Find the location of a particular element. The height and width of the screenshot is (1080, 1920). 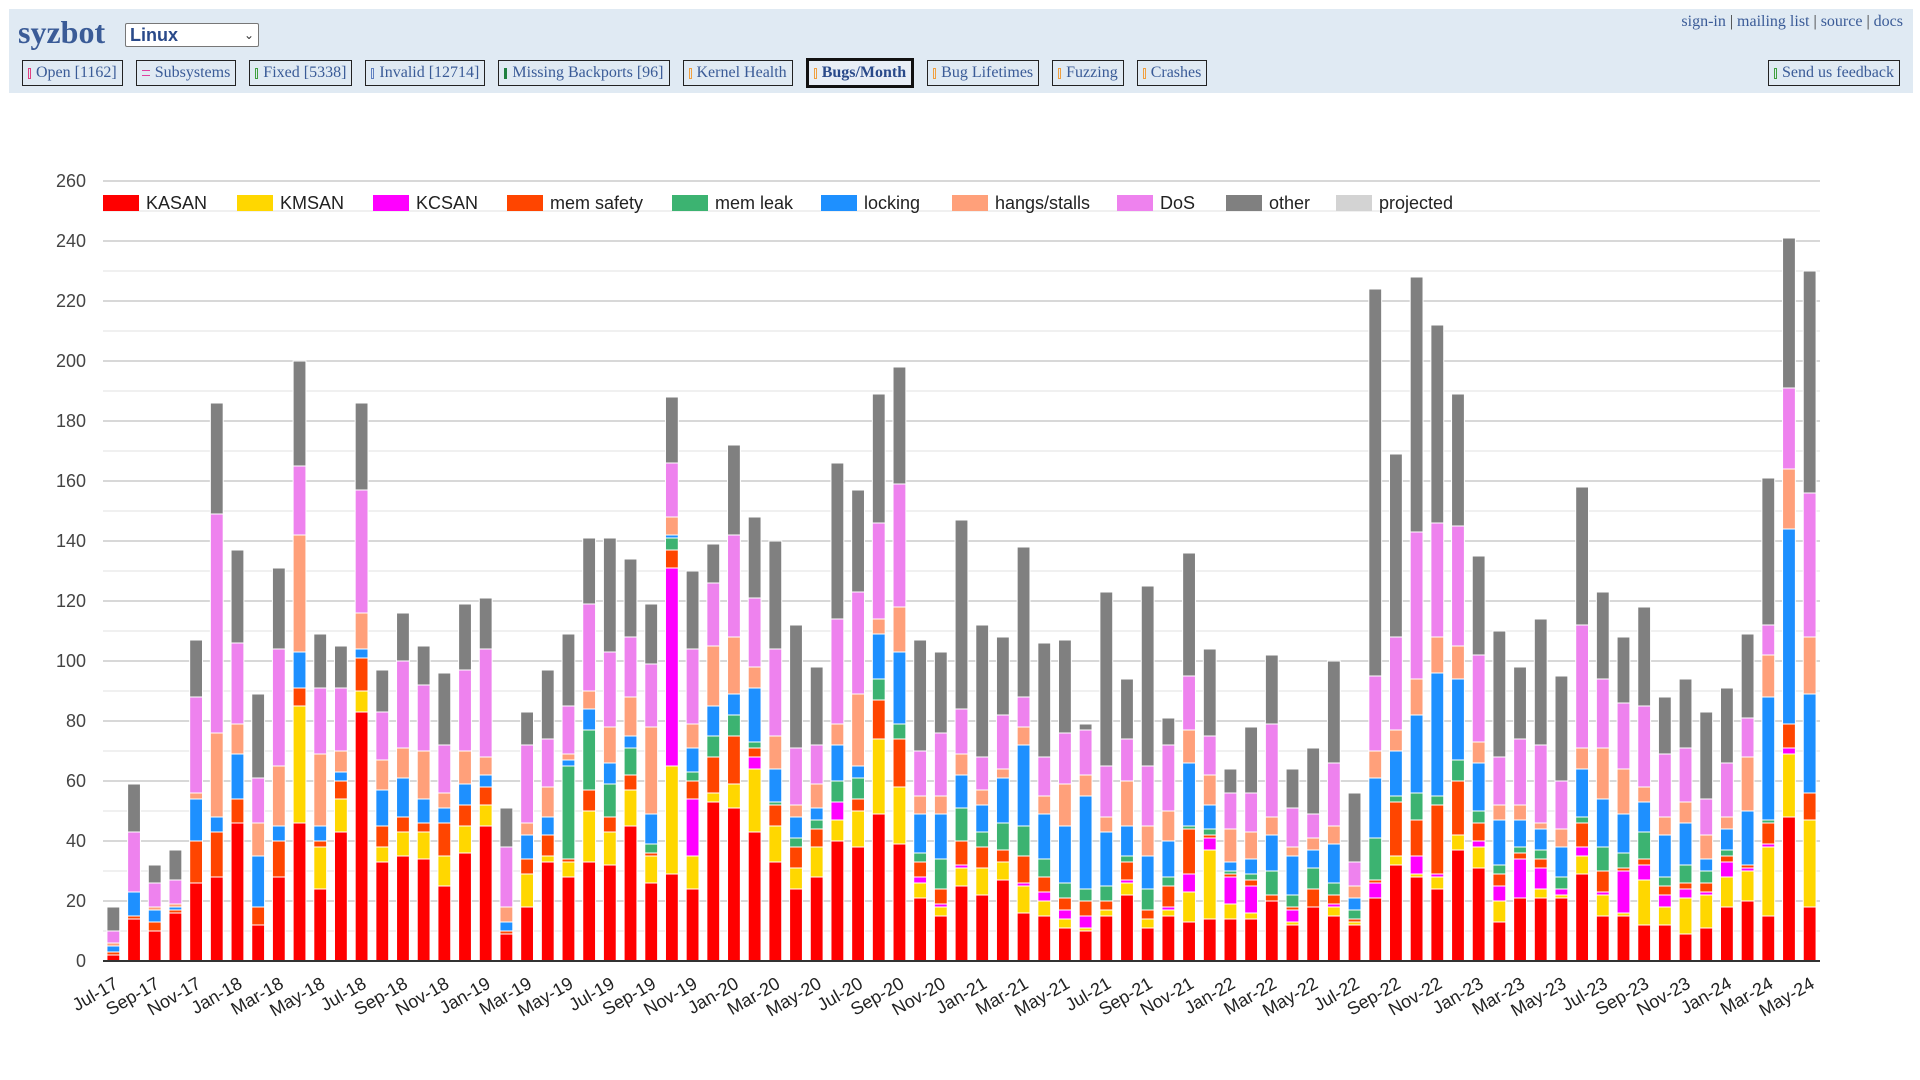

sign-in-link: sign-in is located at coordinates (1703, 21).